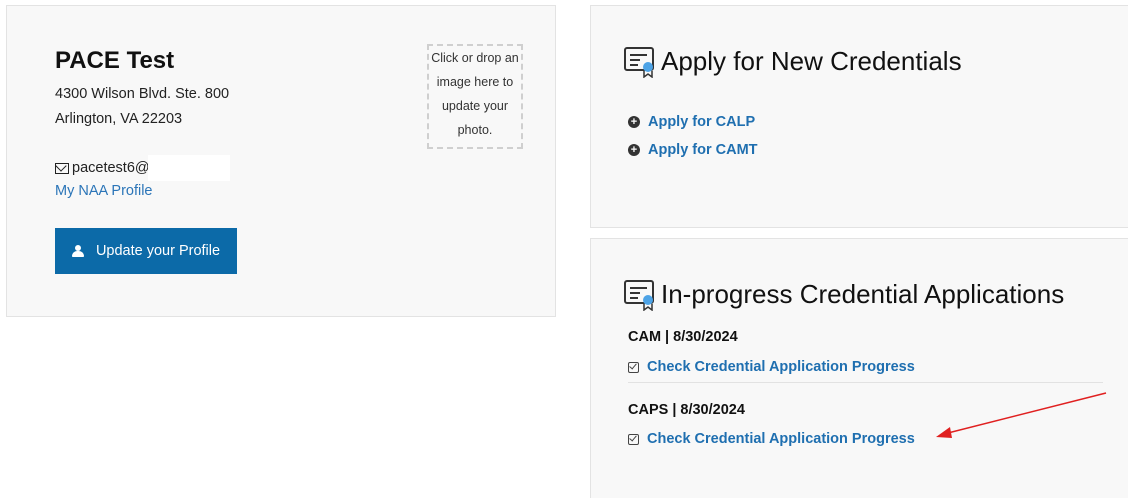 This screenshot has height=498, width=1128. What do you see at coordinates (1021, 415) in the screenshot?
I see `annotation-arrow` at bounding box center [1021, 415].